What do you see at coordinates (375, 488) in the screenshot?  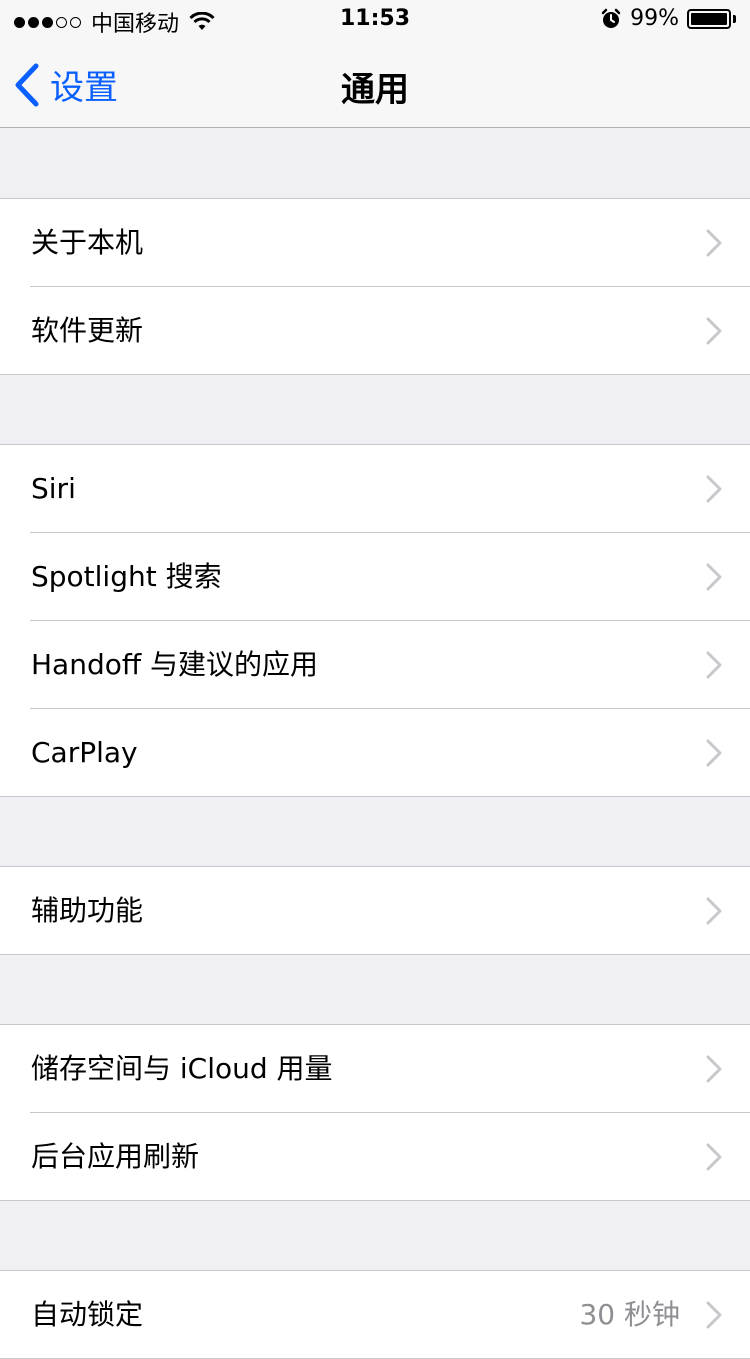 I see `row-siri: Siri` at bounding box center [375, 488].